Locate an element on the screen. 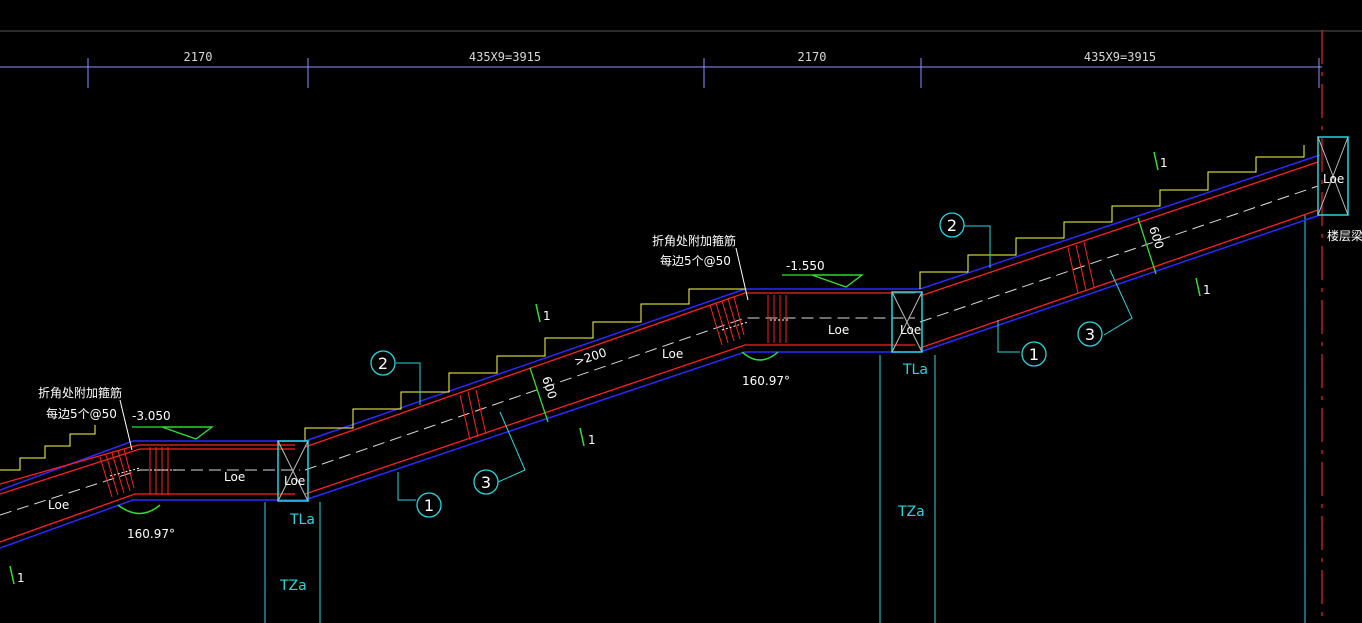 The image size is (1362, 623). rebar-note-2-line1: 折角处附加箍筋 is located at coordinates (694, 240).